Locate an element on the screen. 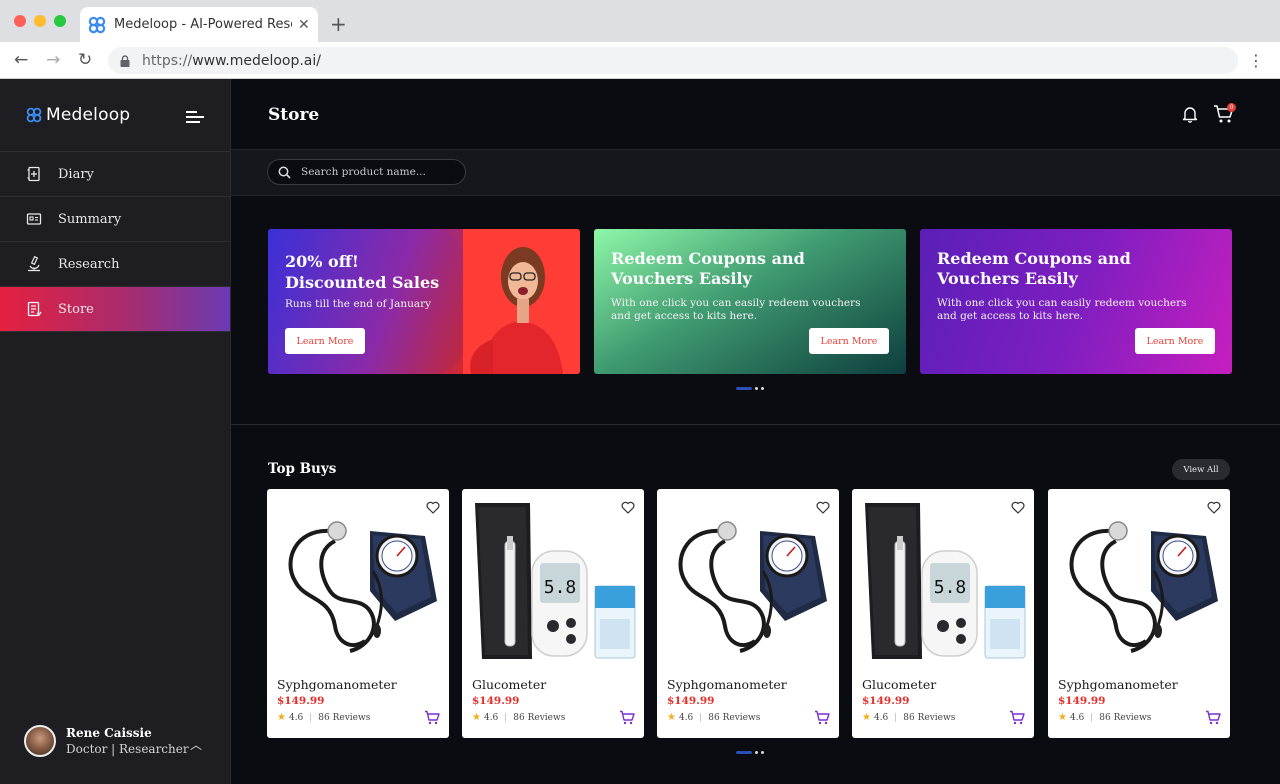 The image size is (1280, 784). tab-title: Medeloop - AI-Powered Research is located at coordinates (203, 24).